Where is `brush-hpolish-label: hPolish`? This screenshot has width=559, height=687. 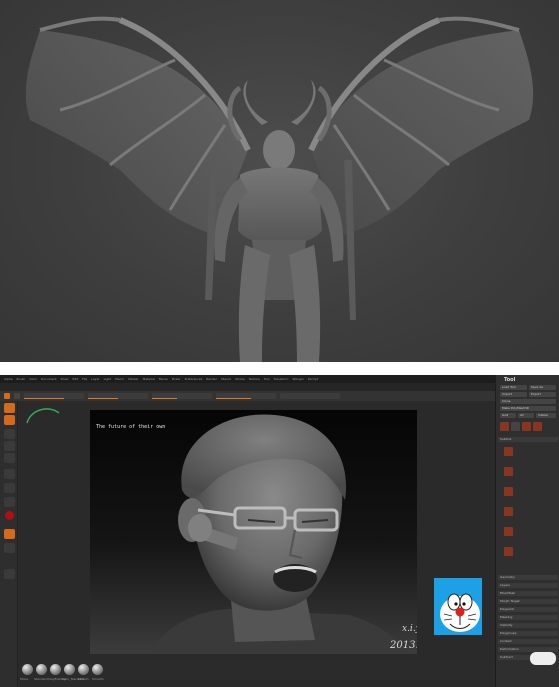 brush-hpolish-label: hPolish is located at coordinates (83, 679).